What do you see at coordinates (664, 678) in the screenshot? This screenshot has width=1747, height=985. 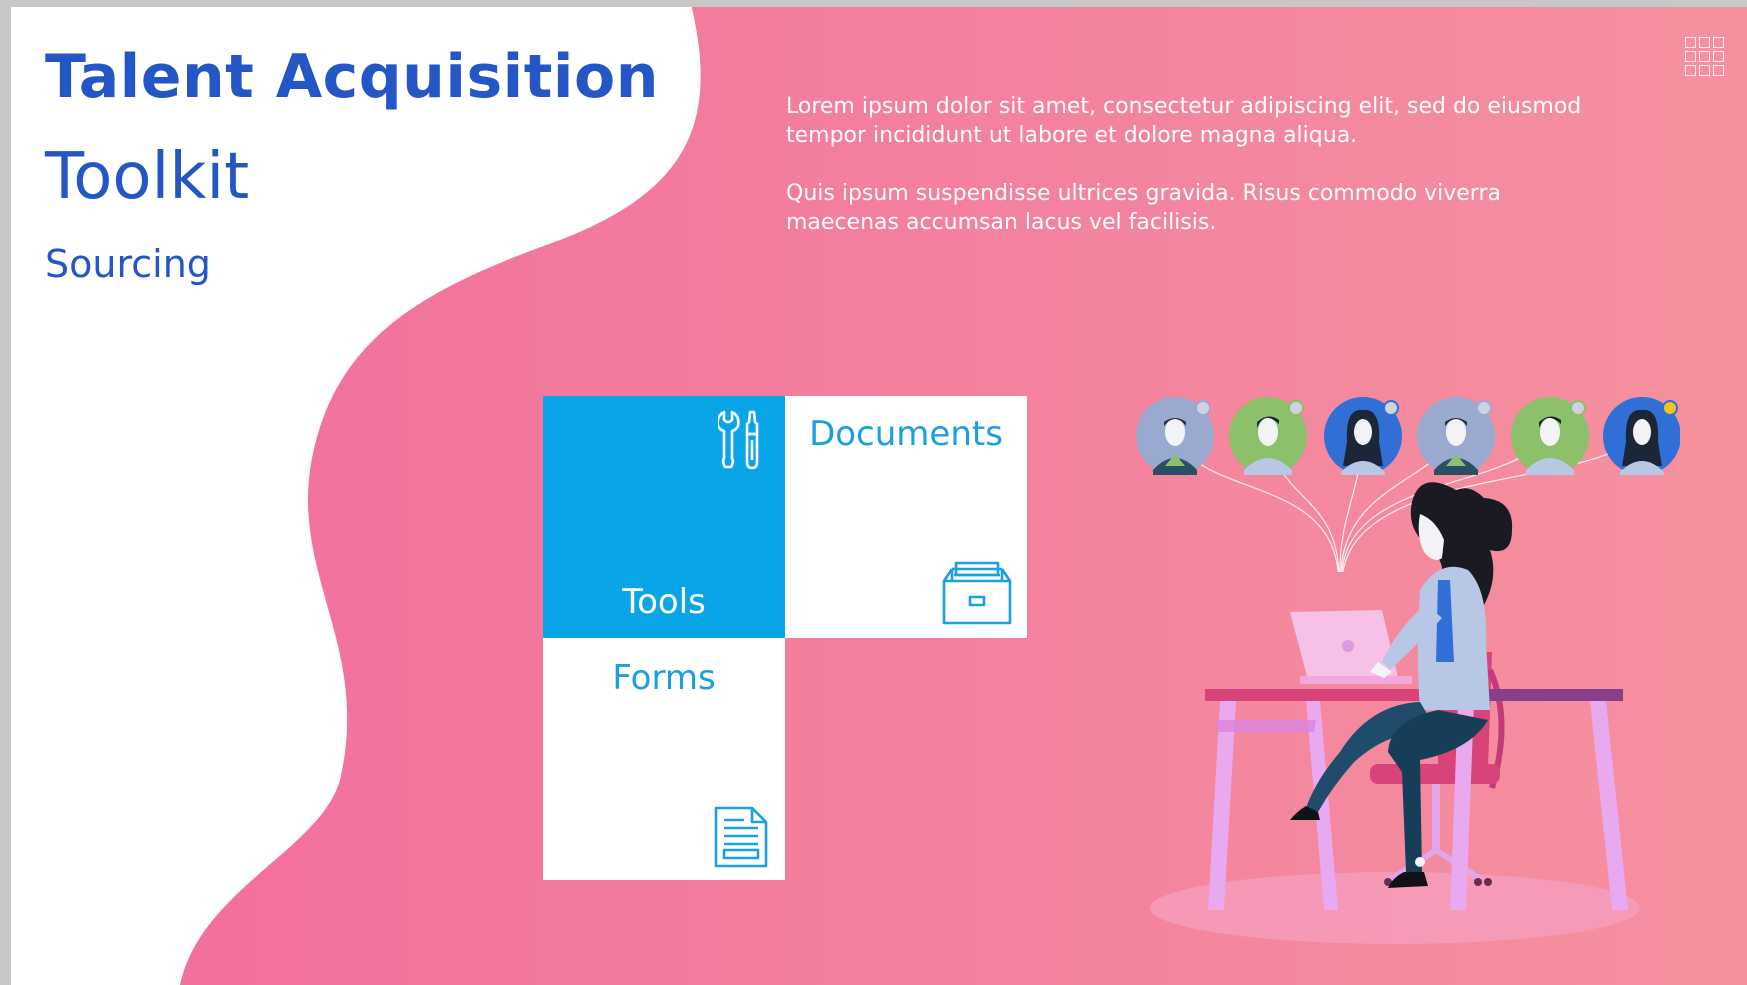 I see `forms-label: Forms` at bounding box center [664, 678].